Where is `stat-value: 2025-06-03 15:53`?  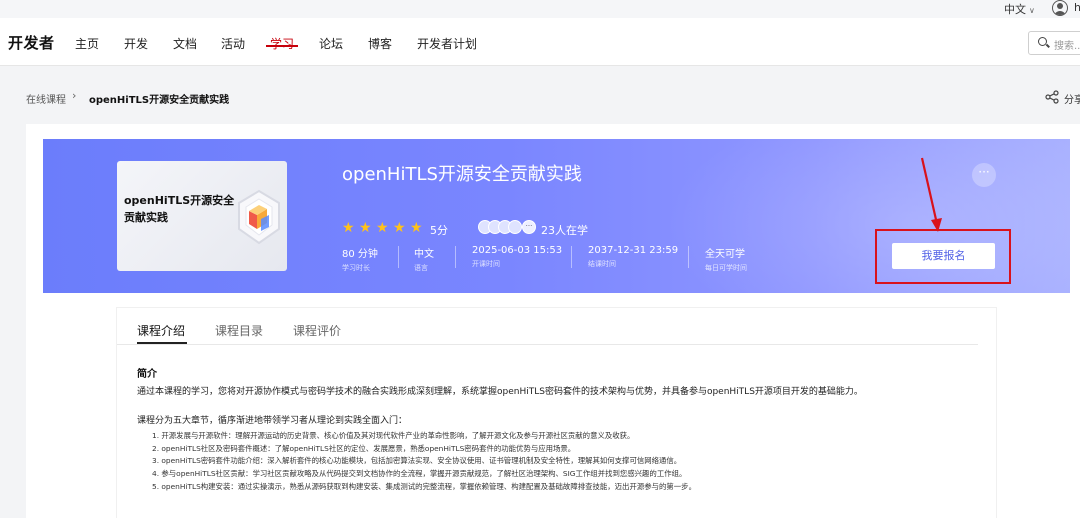 stat-value: 2025-06-03 15:53 is located at coordinates (517, 250).